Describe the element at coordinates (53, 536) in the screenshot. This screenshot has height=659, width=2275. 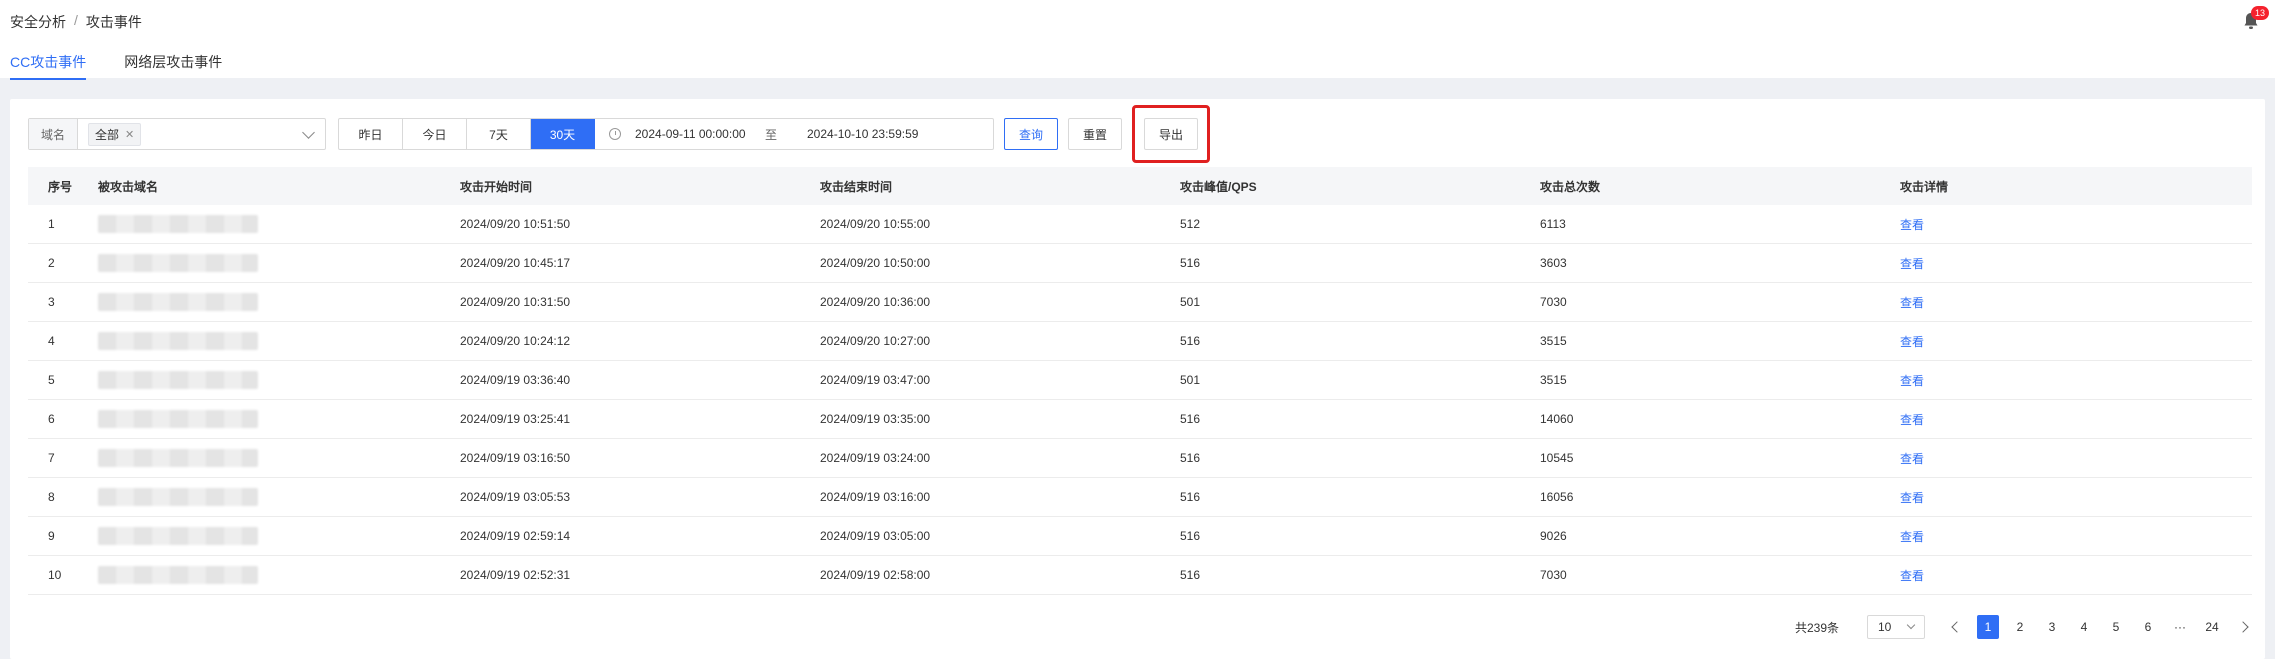
I see `row-no-cell: 9` at that location.